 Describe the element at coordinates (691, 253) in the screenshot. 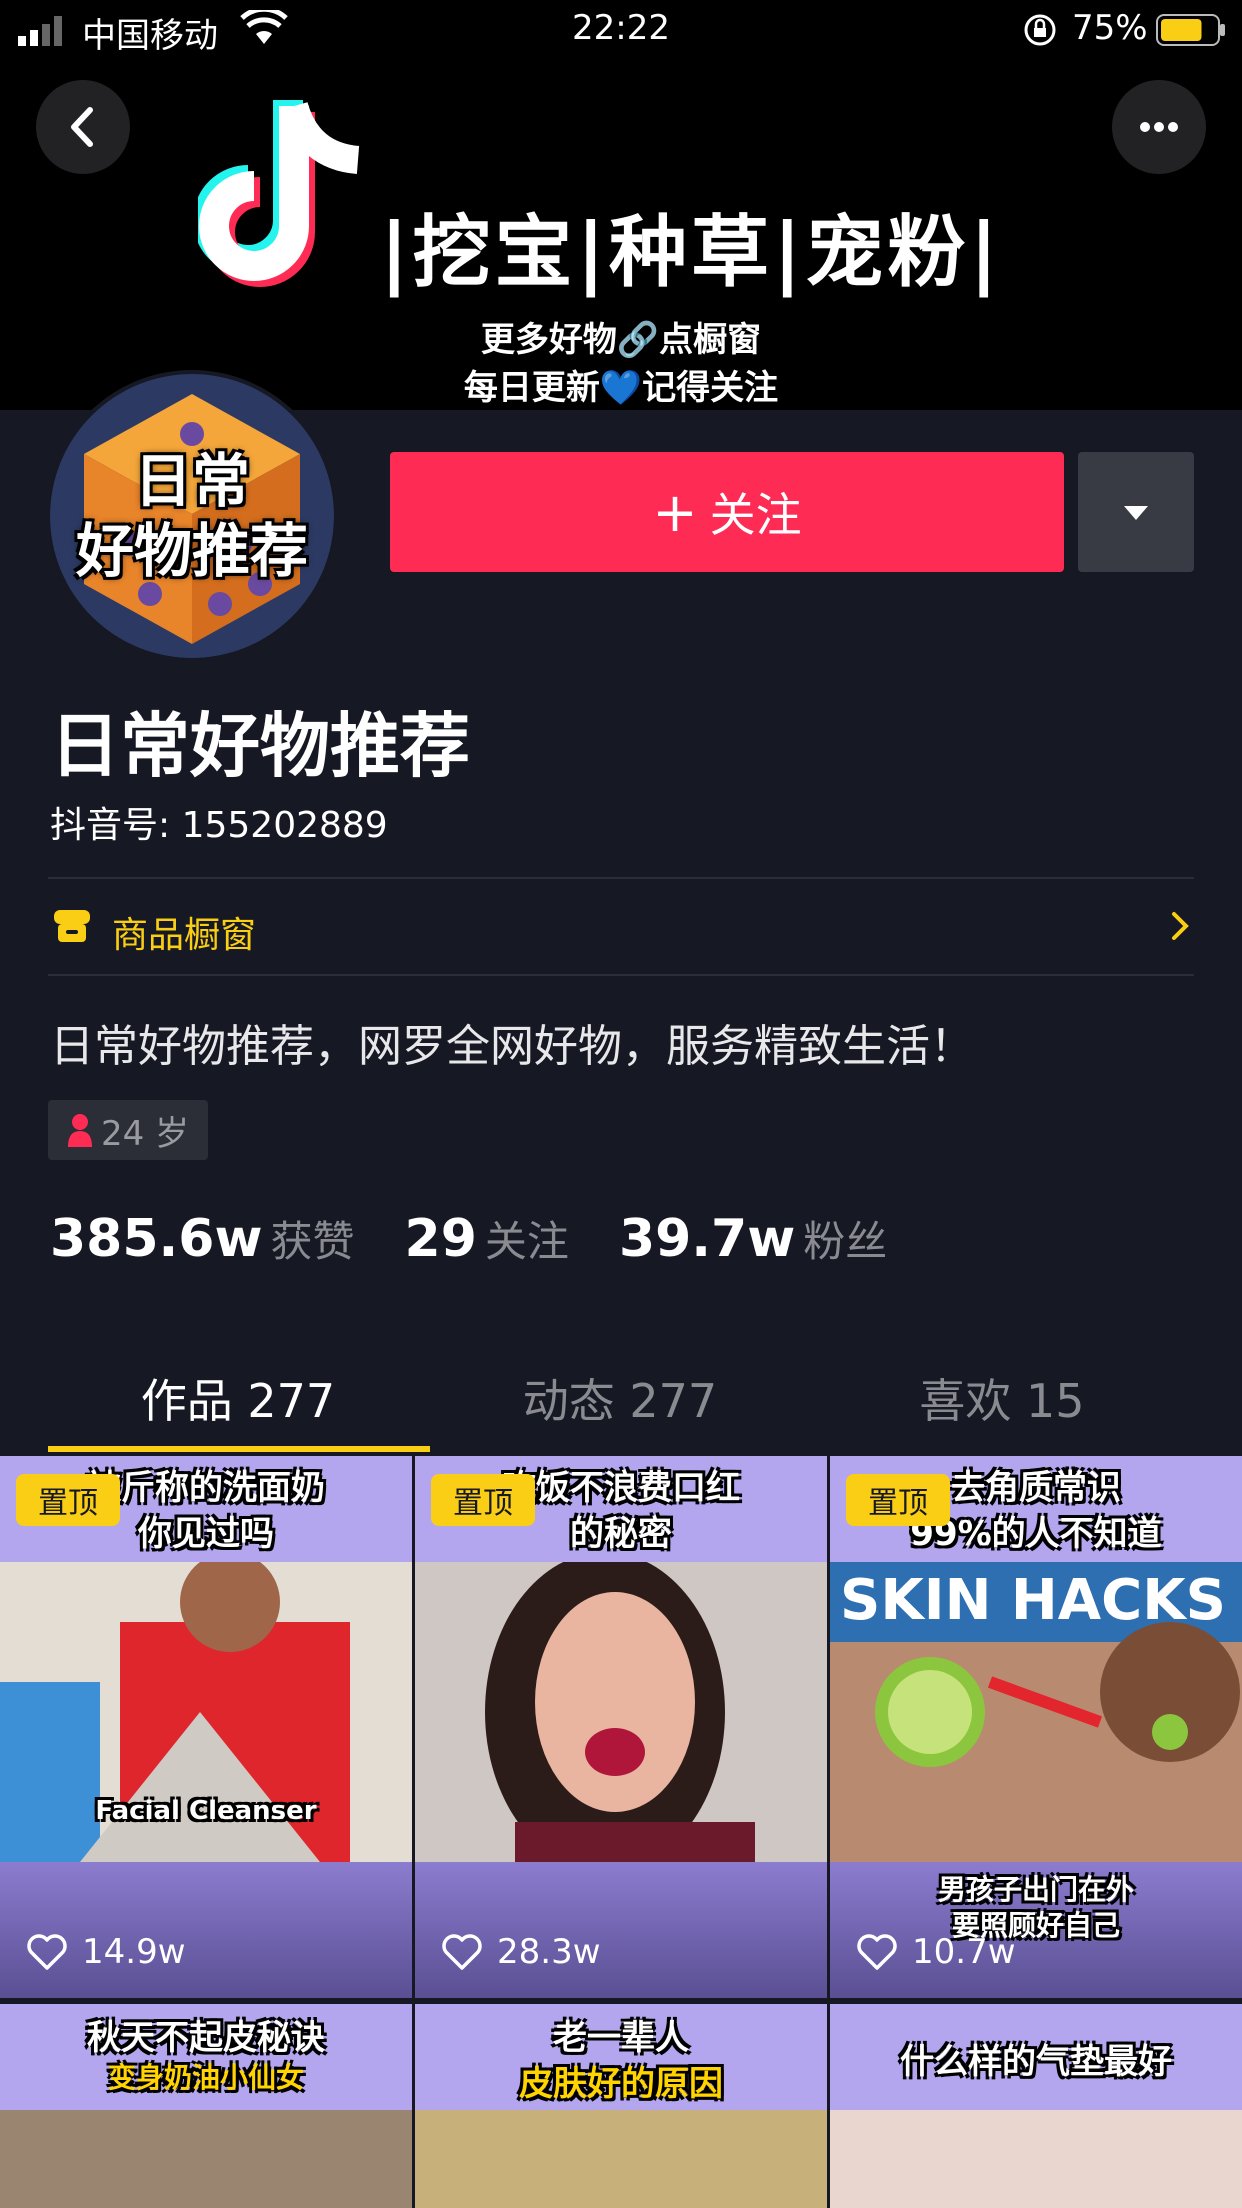

I see `banner-title: |挖宝|种草|宠粉|` at that location.